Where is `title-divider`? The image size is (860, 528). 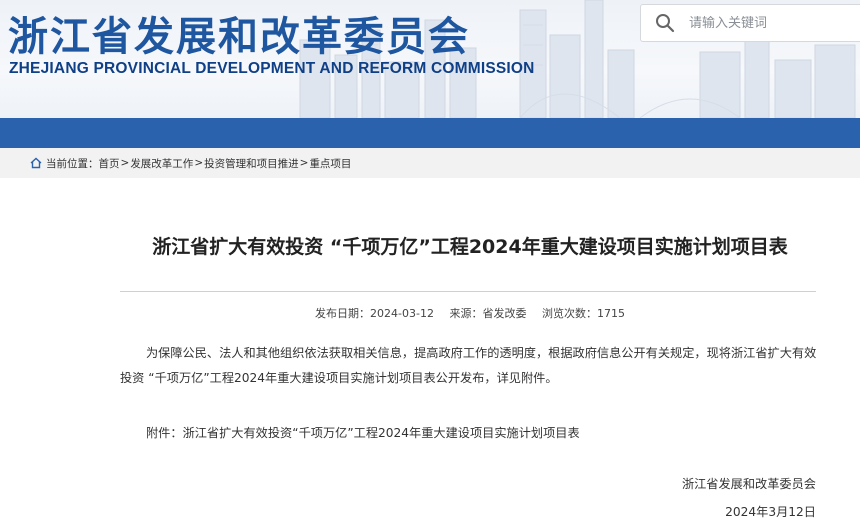 title-divider is located at coordinates (468, 291).